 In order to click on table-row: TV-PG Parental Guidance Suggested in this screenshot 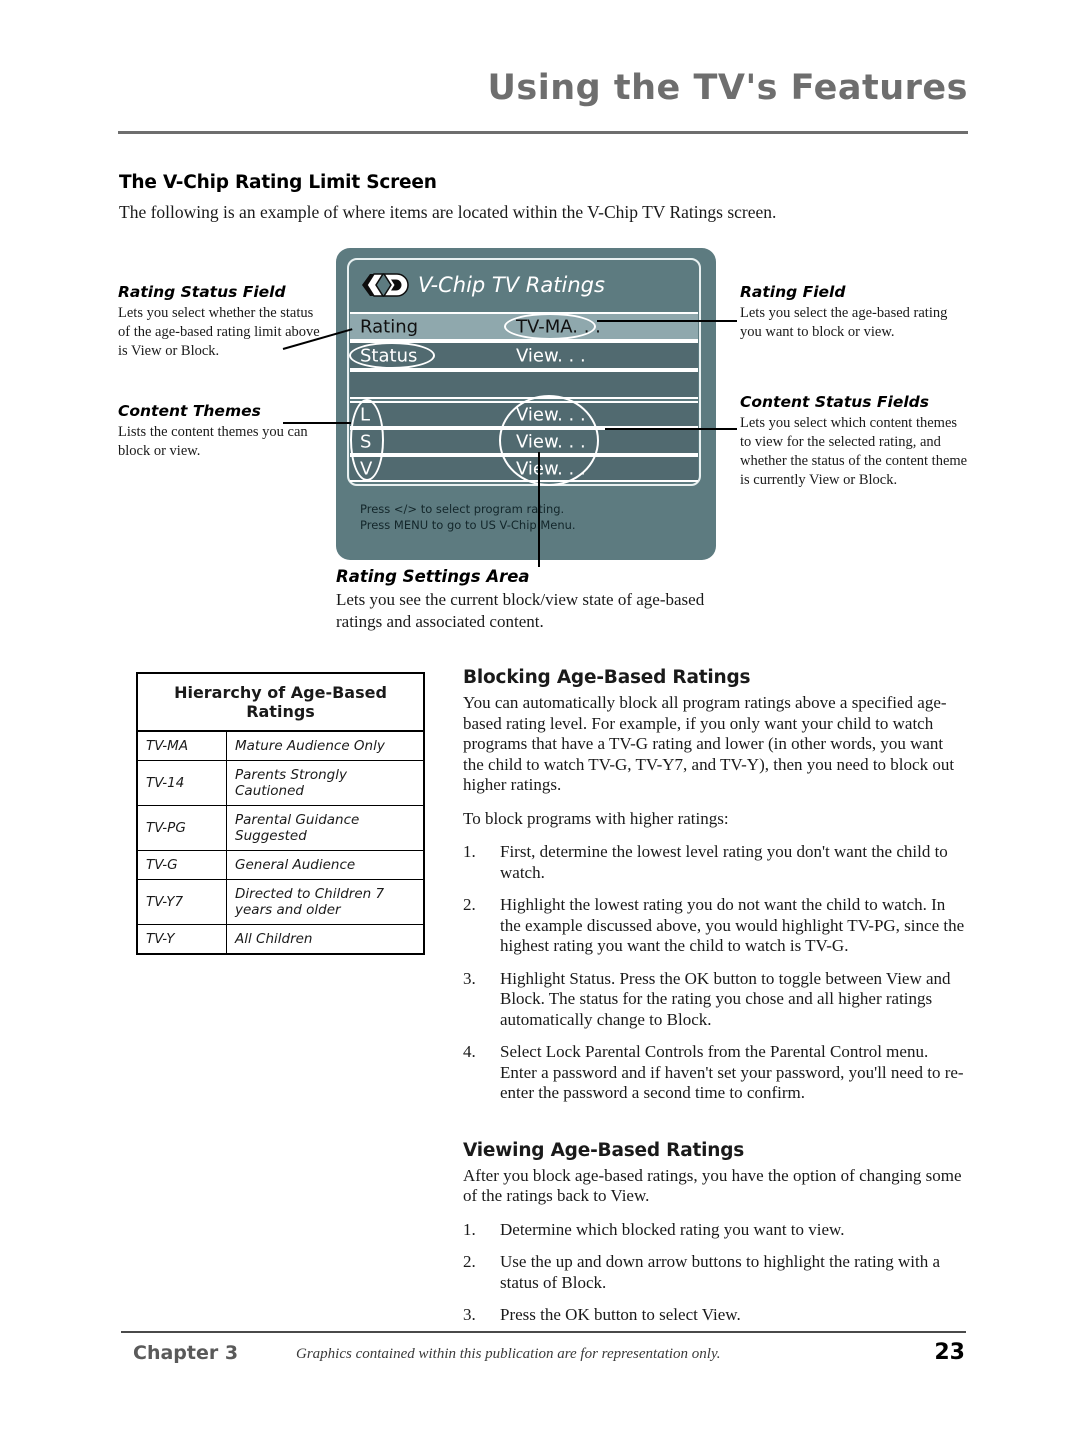, I will do `click(280, 828)`.